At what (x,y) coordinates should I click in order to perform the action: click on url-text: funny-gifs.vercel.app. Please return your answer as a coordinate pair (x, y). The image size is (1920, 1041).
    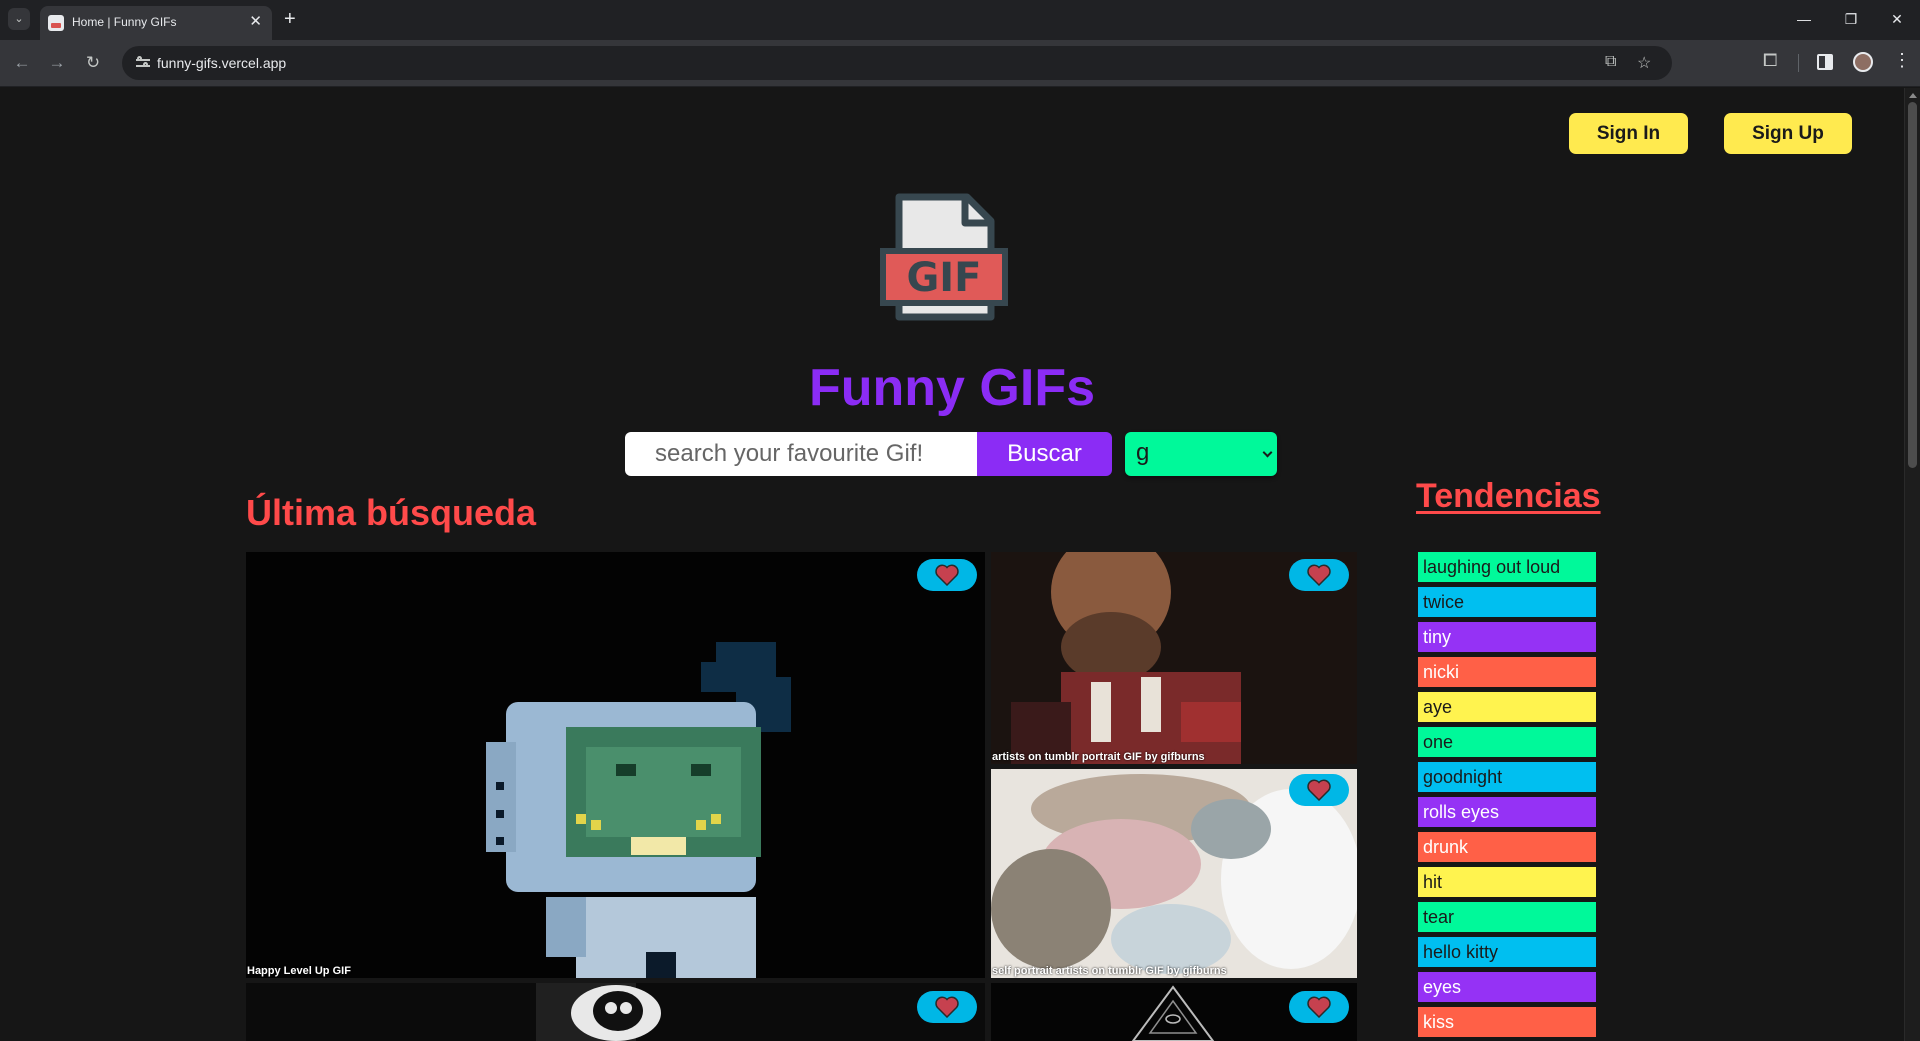
    Looking at the image, I should click on (222, 63).